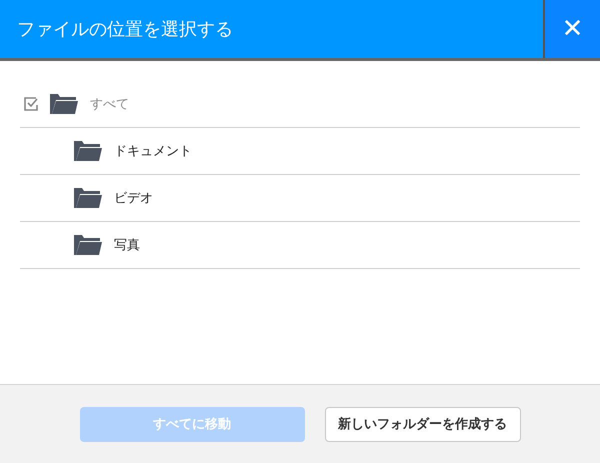  Describe the element at coordinates (571, 29) in the screenshot. I see `close-button: ✕` at that location.